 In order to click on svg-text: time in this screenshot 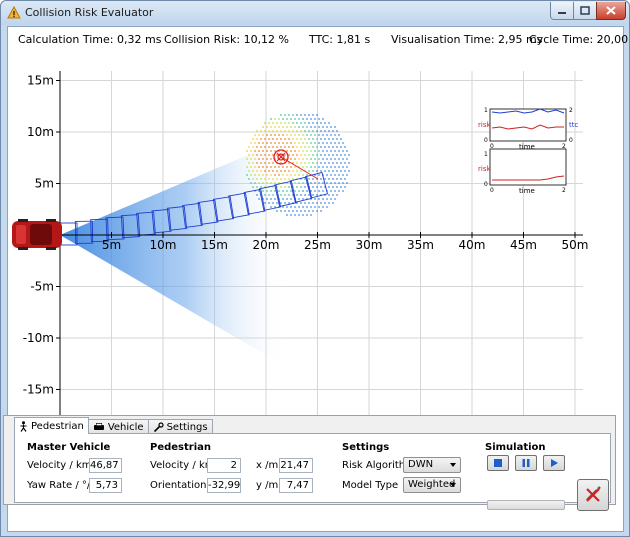, I will do `click(527, 191)`.